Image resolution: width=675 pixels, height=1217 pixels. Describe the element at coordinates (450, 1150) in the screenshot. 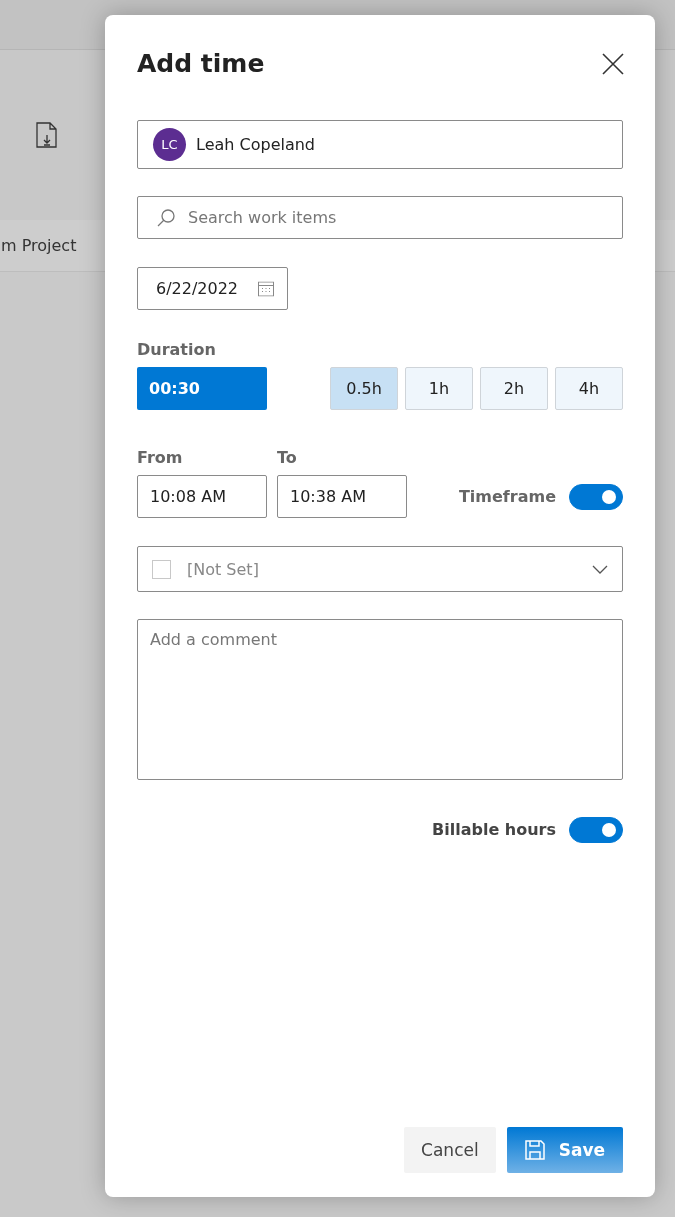

I see `cancel-button: Cancel` at that location.